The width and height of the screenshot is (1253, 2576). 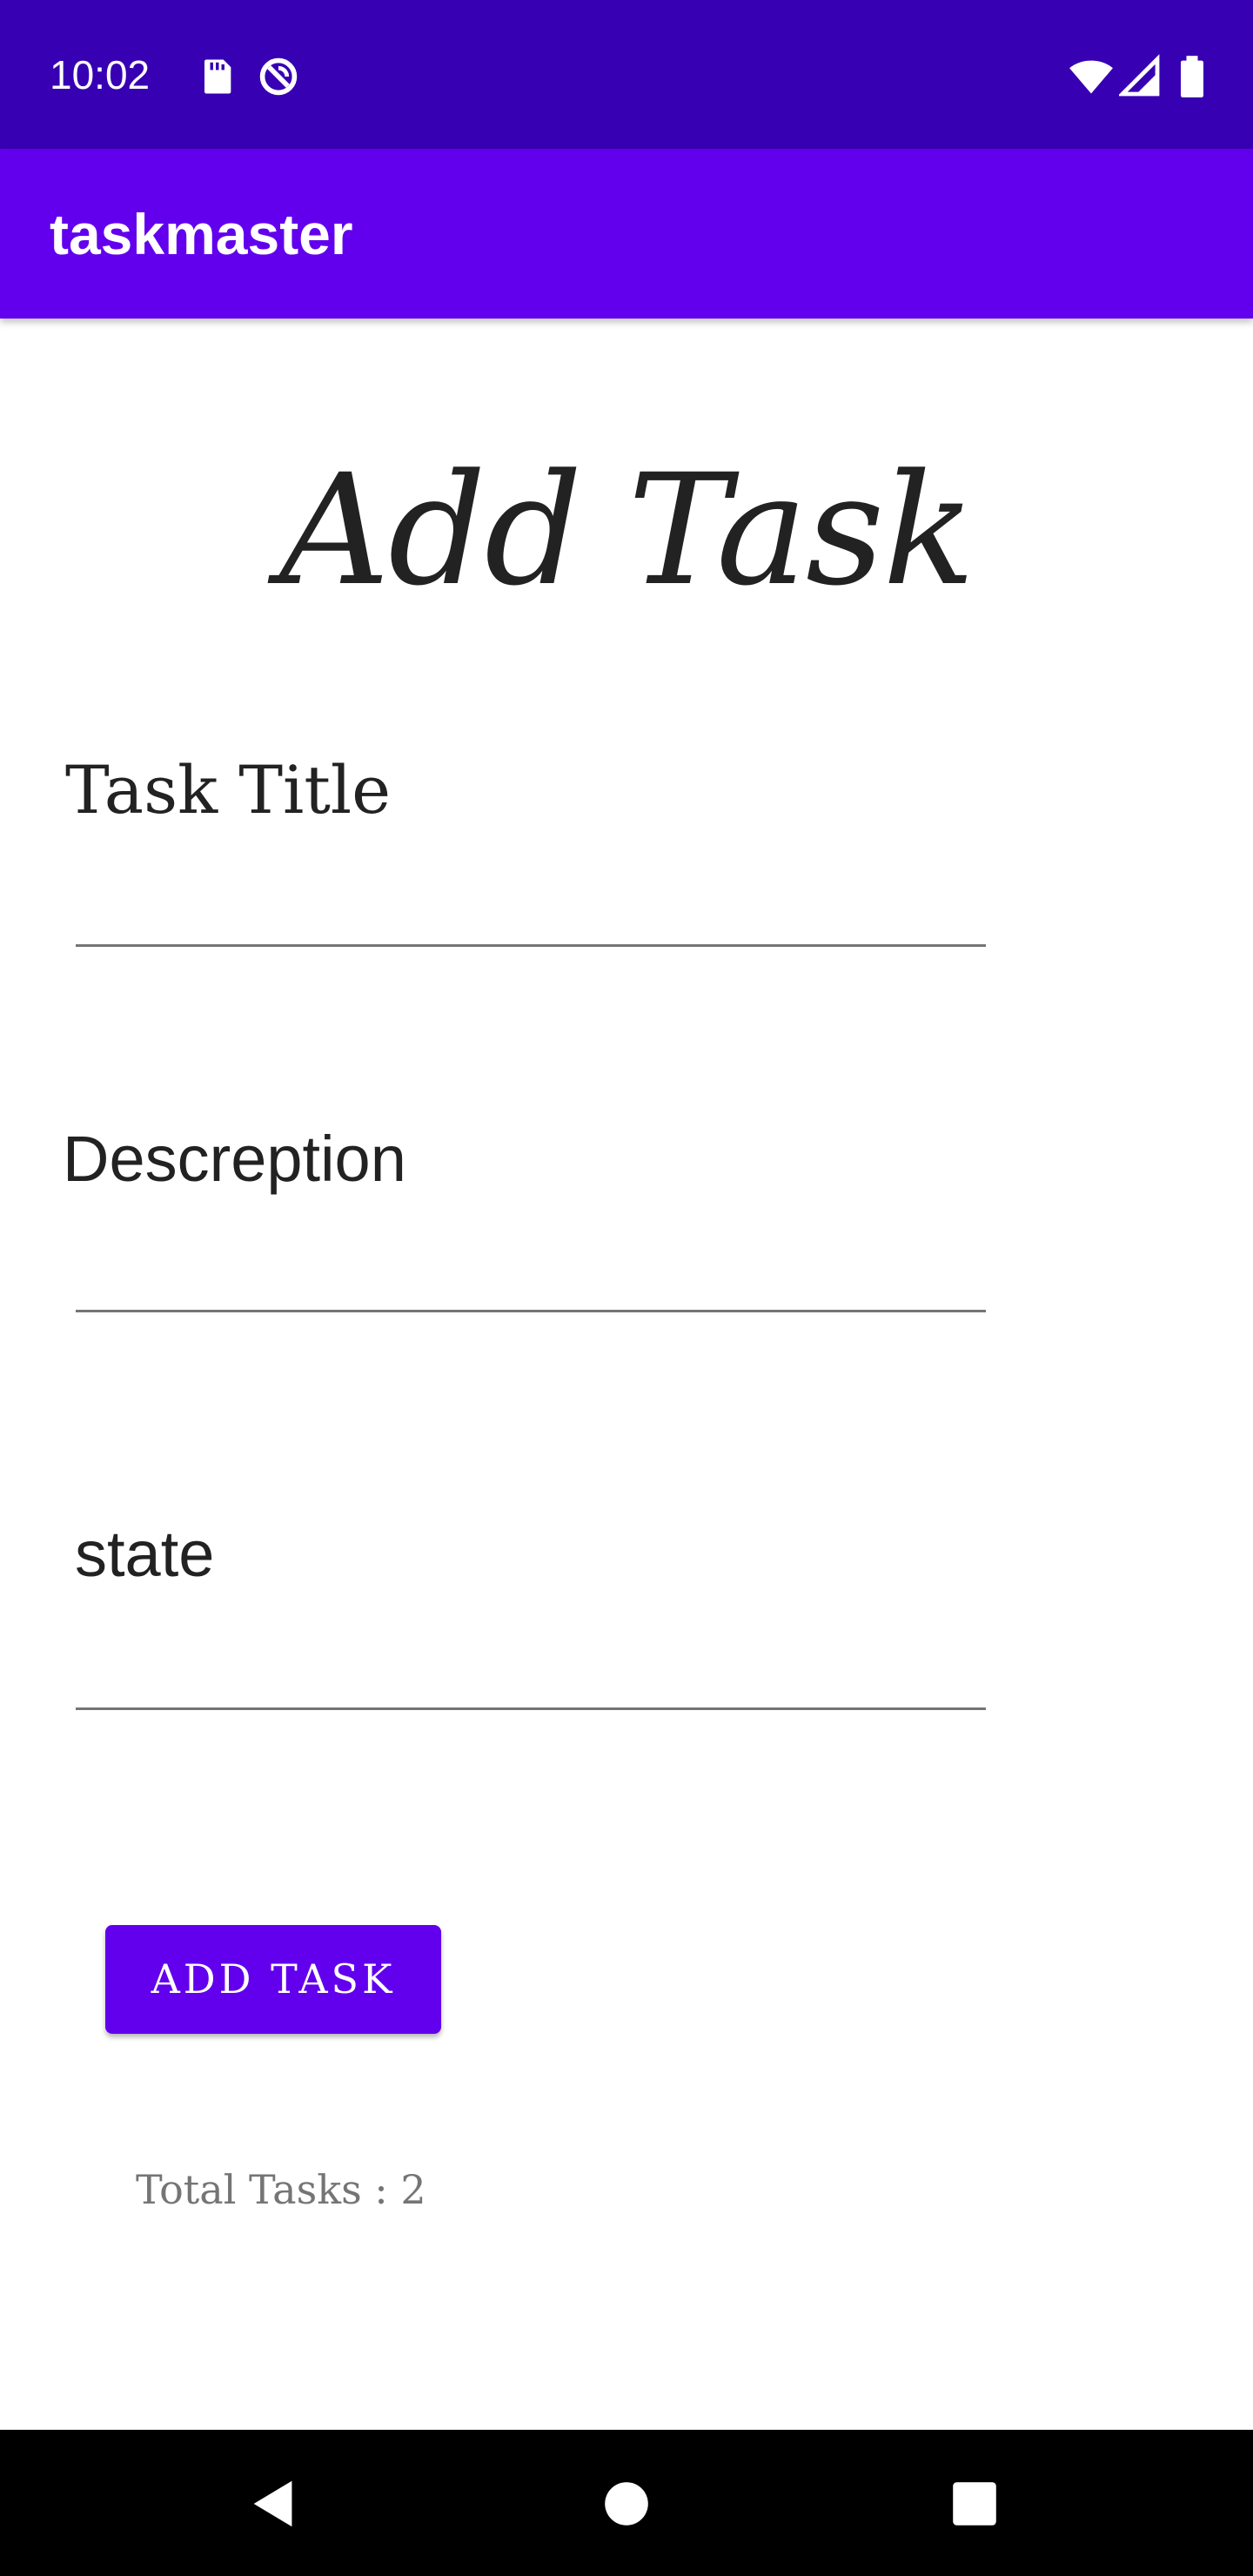 I want to click on data-saver-icon, so click(x=278, y=77).